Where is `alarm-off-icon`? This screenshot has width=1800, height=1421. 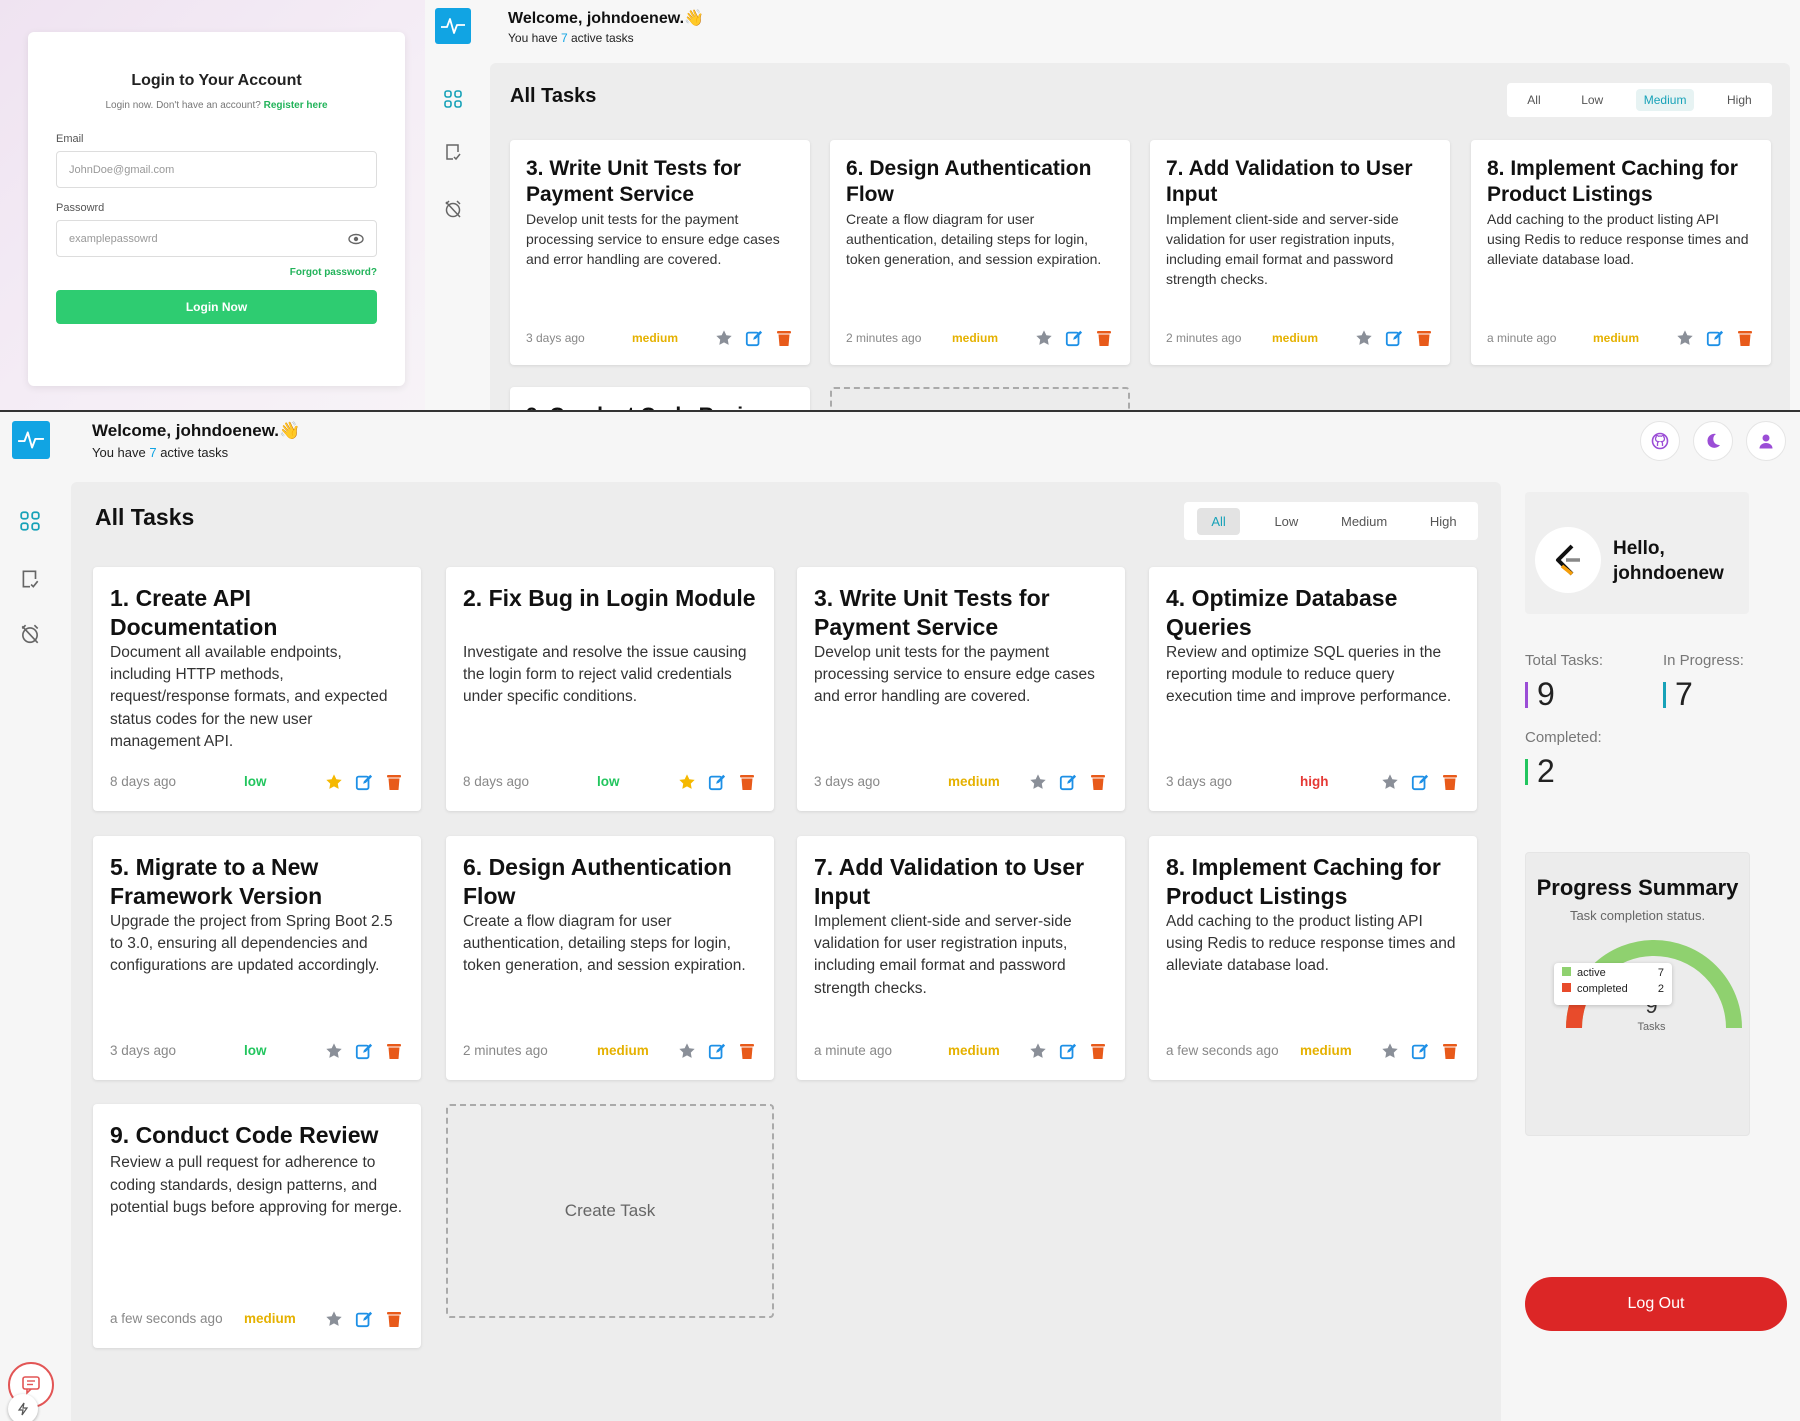 alarm-off-icon is located at coordinates (453, 209).